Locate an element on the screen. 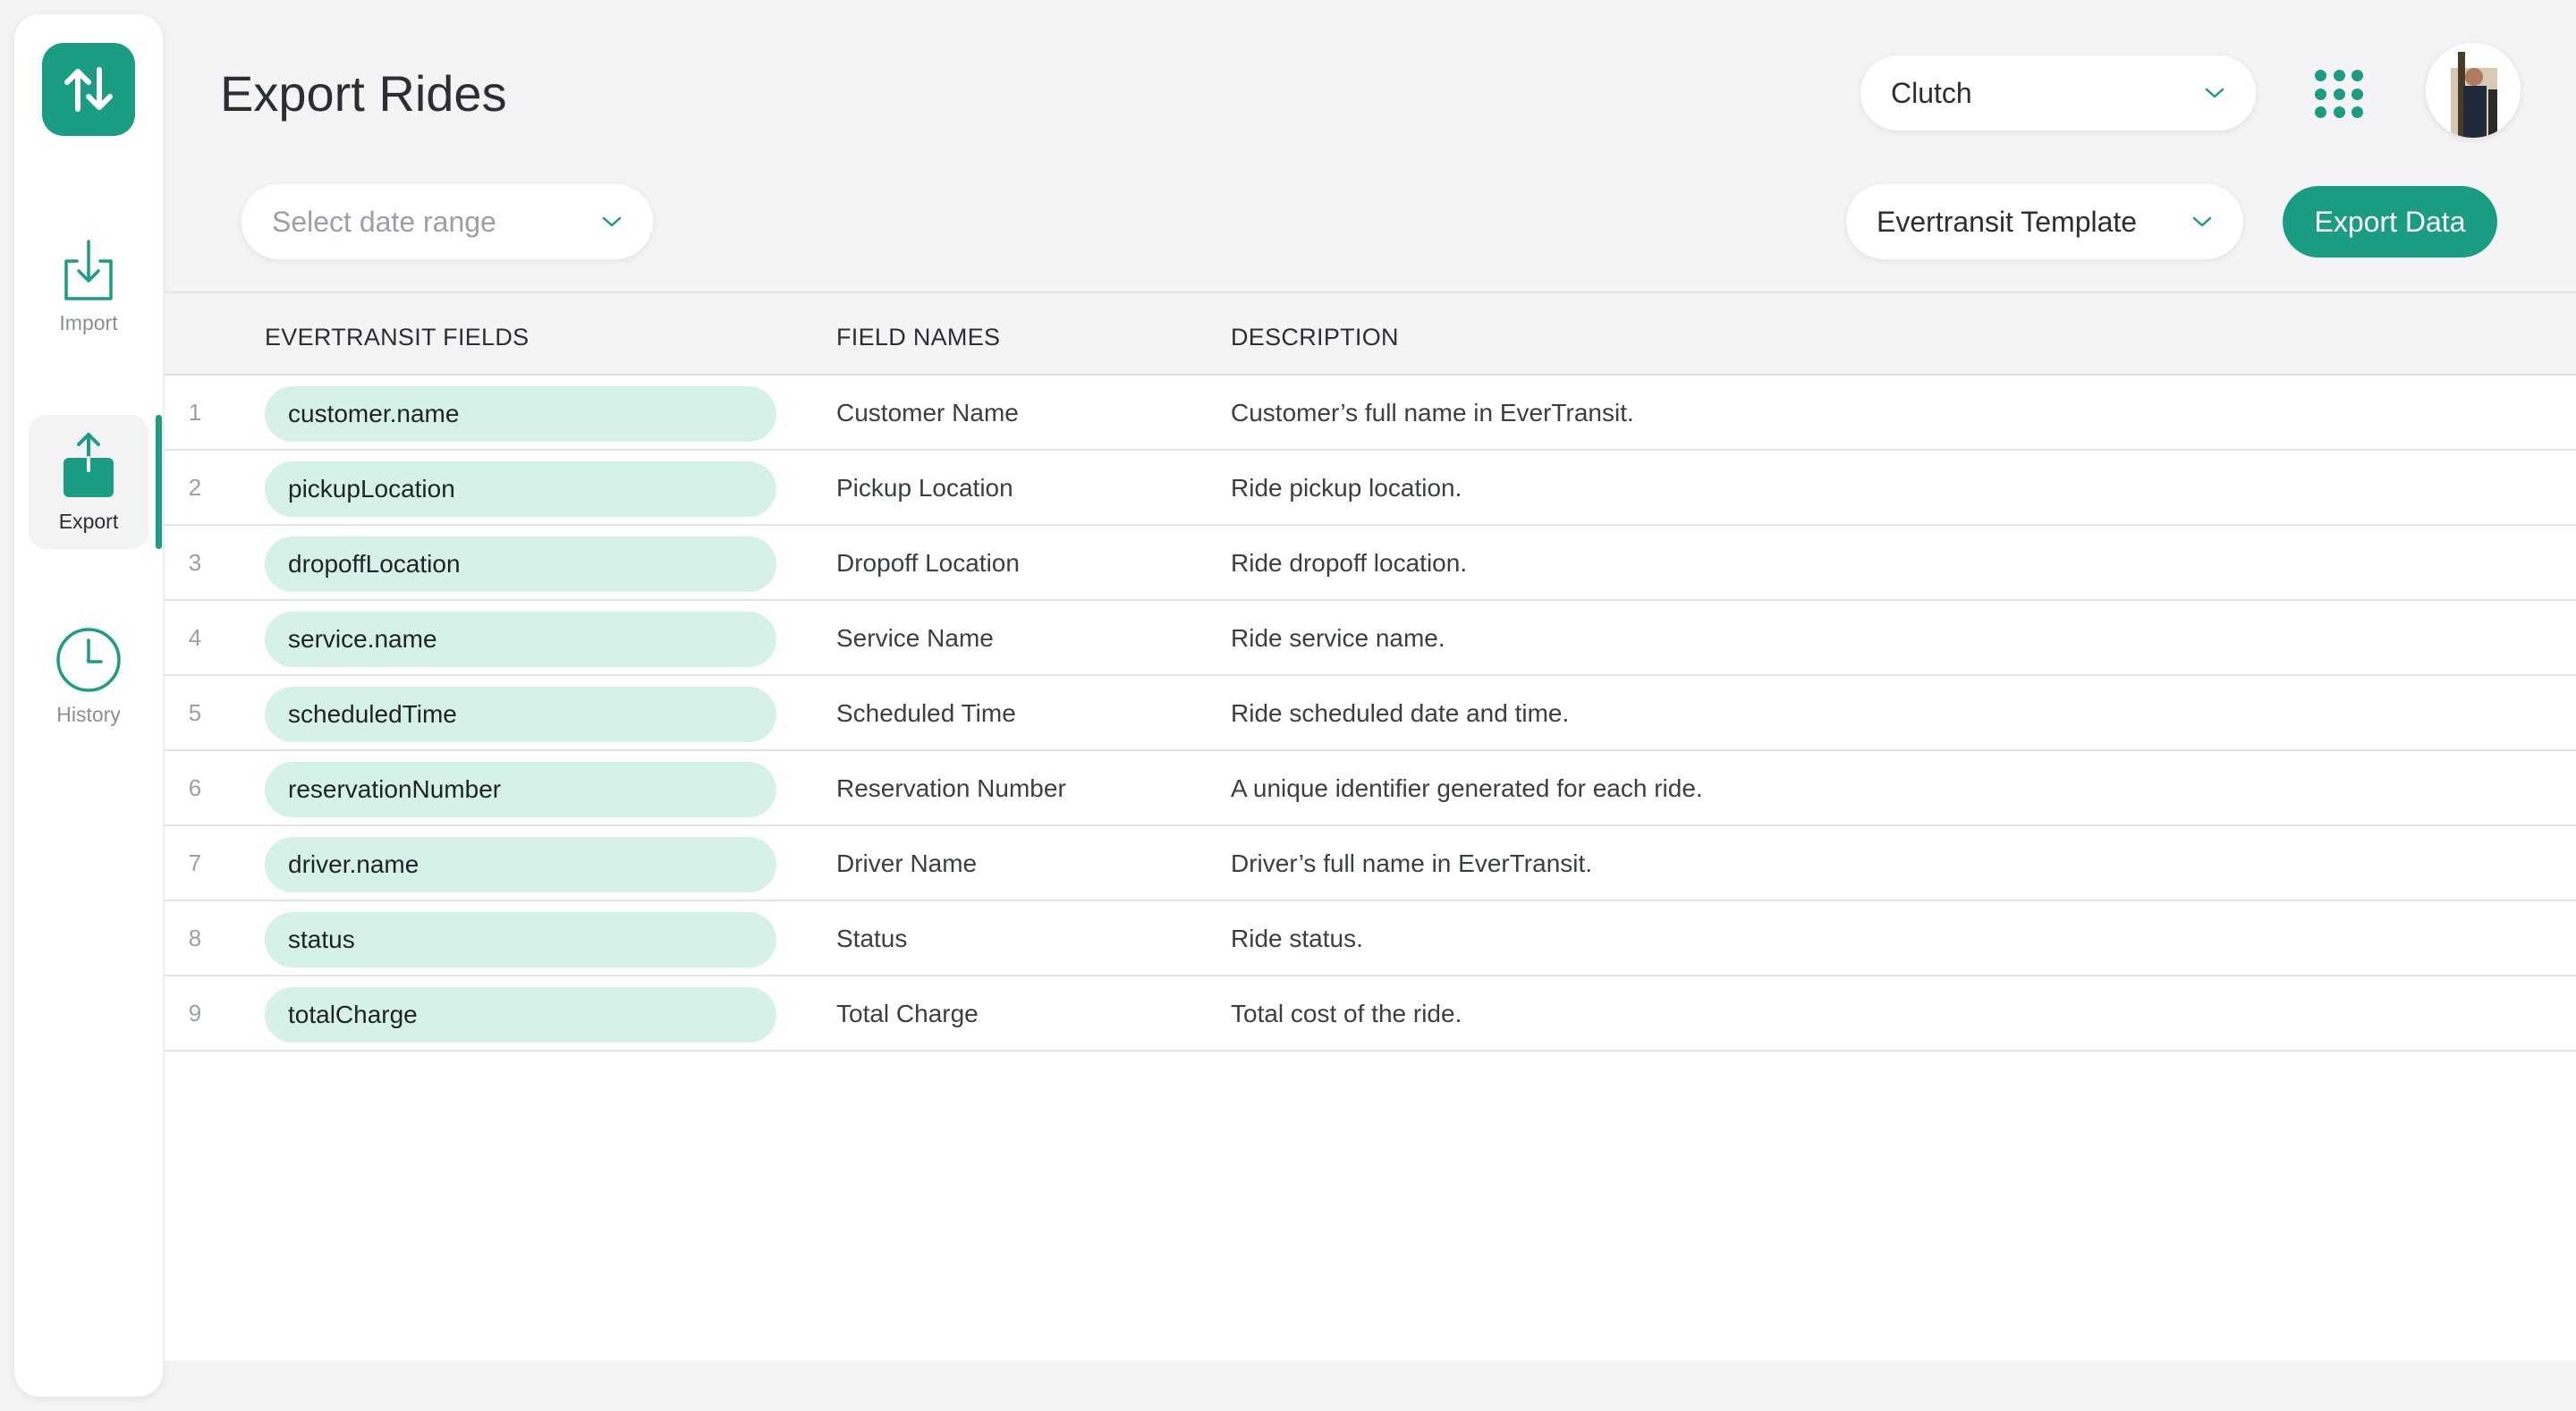  date-range-select: Select date range is located at coordinates (447, 221).